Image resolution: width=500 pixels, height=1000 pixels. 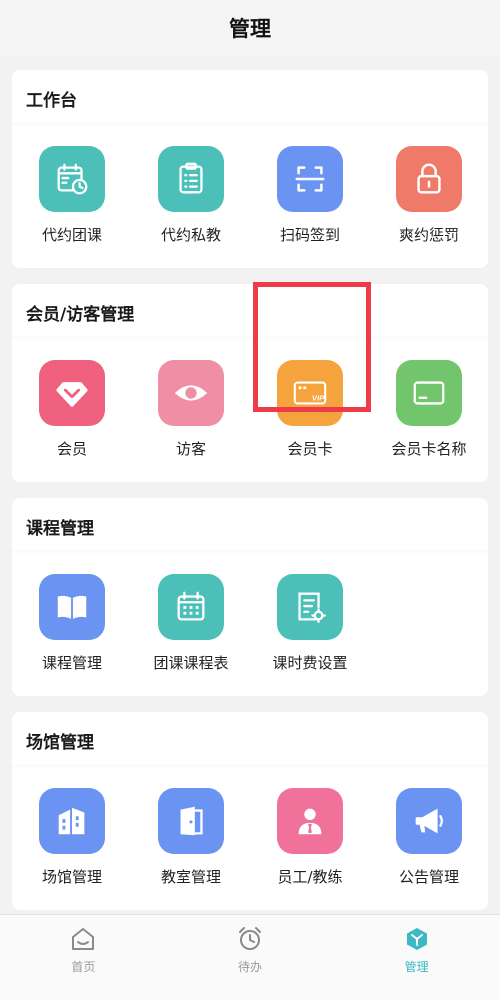 What do you see at coordinates (310, 821) in the screenshot?
I see `staff-icon` at bounding box center [310, 821].